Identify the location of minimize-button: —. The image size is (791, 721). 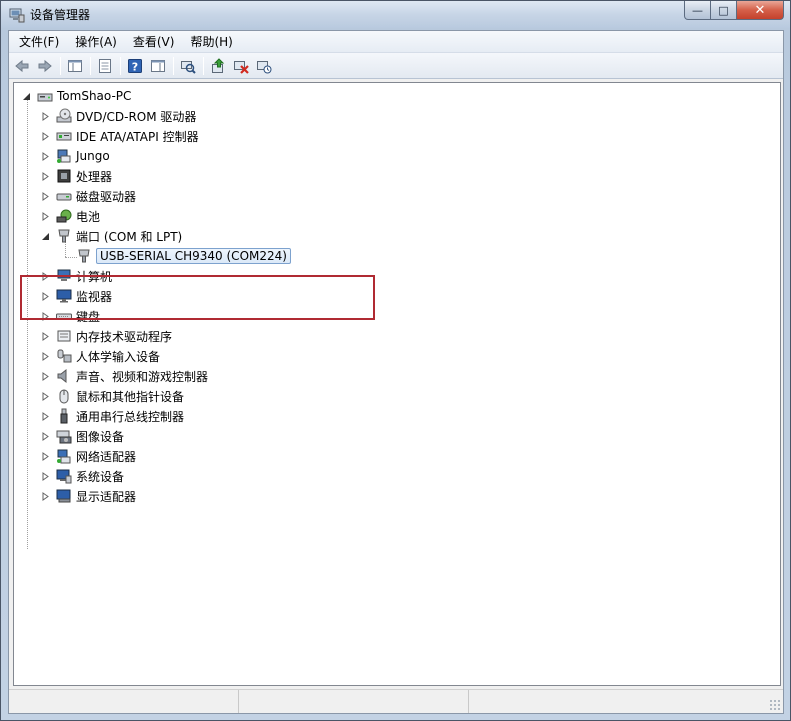
(697, 10).